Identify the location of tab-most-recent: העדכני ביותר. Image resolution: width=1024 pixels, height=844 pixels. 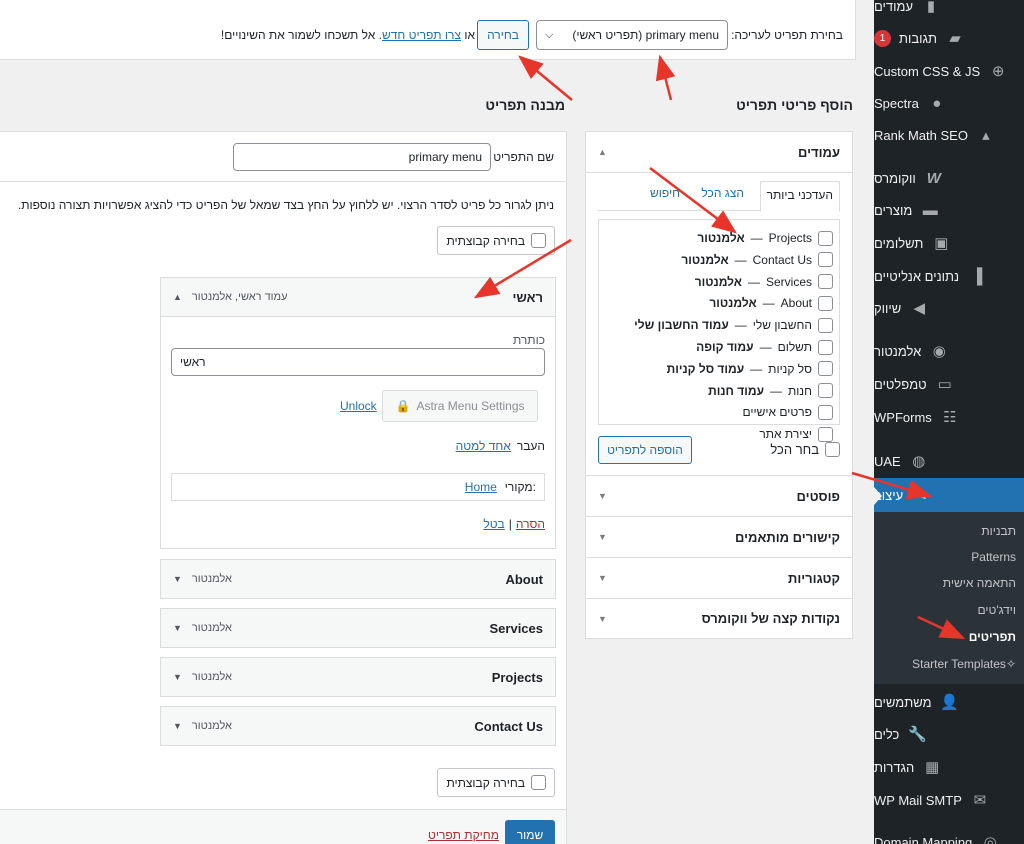
(799, 196).